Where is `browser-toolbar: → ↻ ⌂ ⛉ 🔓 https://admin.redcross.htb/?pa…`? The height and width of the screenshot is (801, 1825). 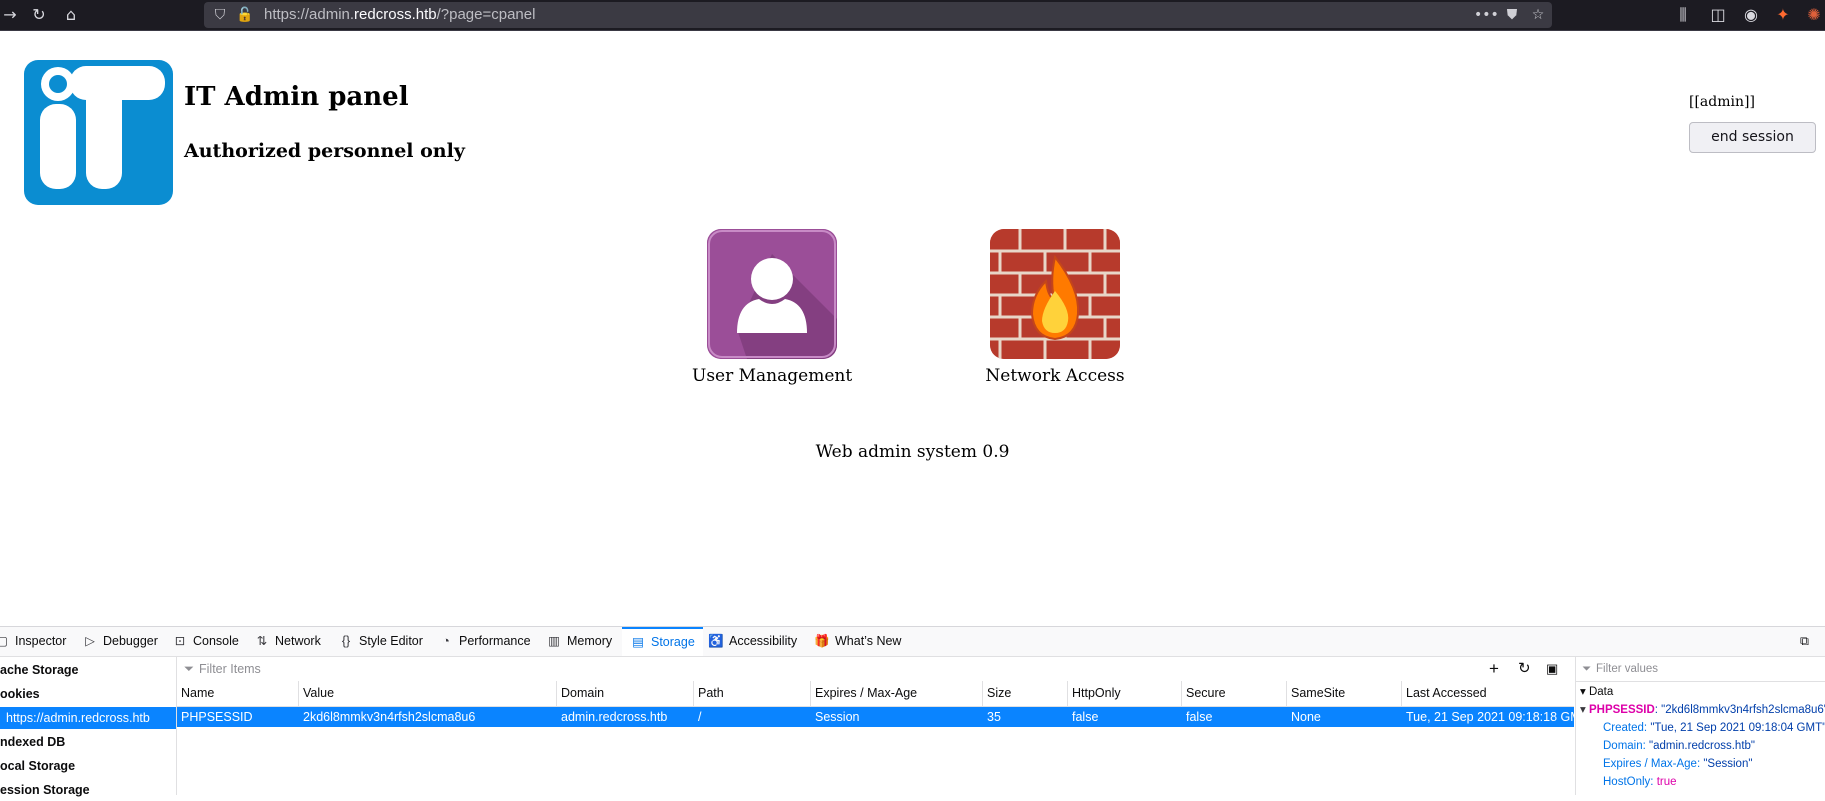
browser-toolbar: → ↻ ⌂ ⛉ 🔓 https://admin.redcross.htb/?pa… is located at coordinates (912, 15).